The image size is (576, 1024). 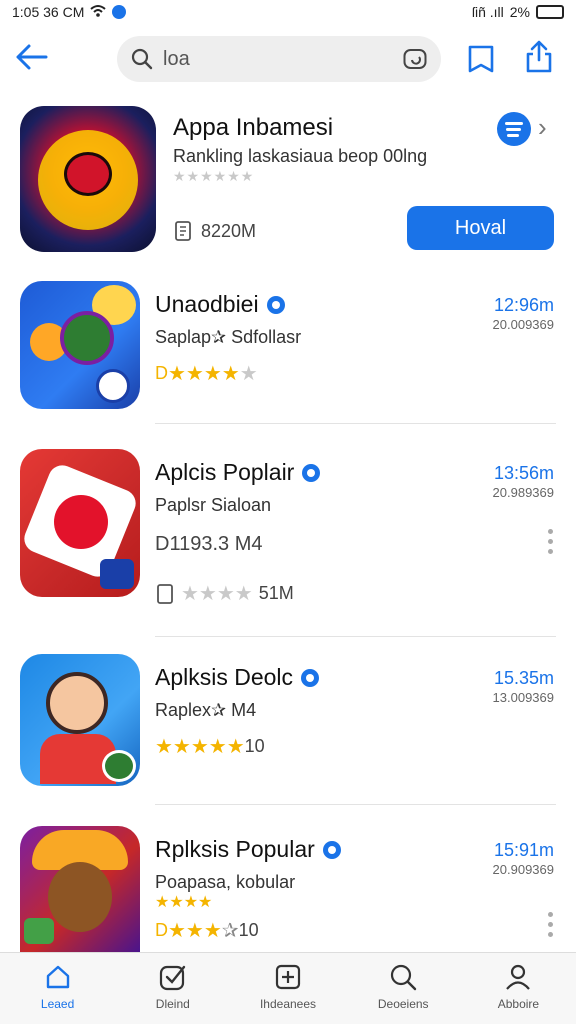 I want to click on install-button: Hoval, so click(x=480, y=228).